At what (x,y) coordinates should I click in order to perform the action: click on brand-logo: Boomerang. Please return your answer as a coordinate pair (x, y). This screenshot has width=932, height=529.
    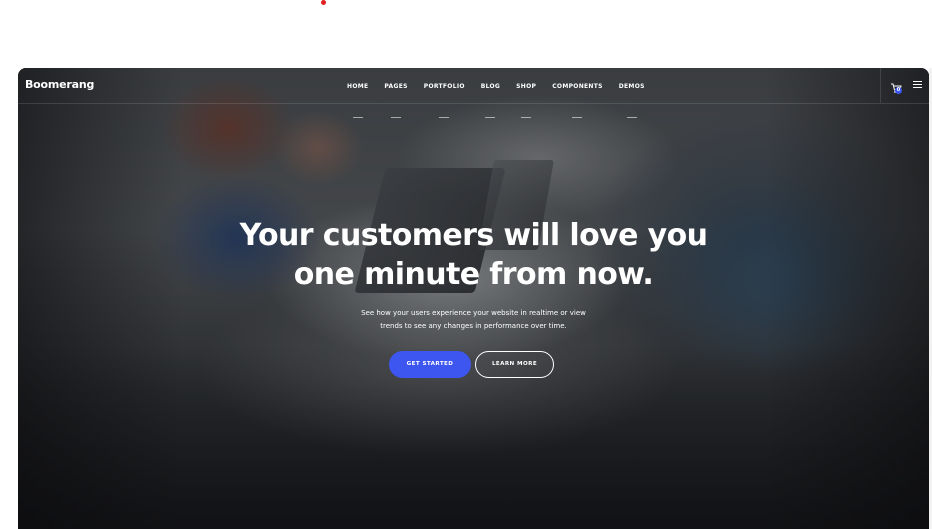
    Looking at the image, I should click on (59, 84).